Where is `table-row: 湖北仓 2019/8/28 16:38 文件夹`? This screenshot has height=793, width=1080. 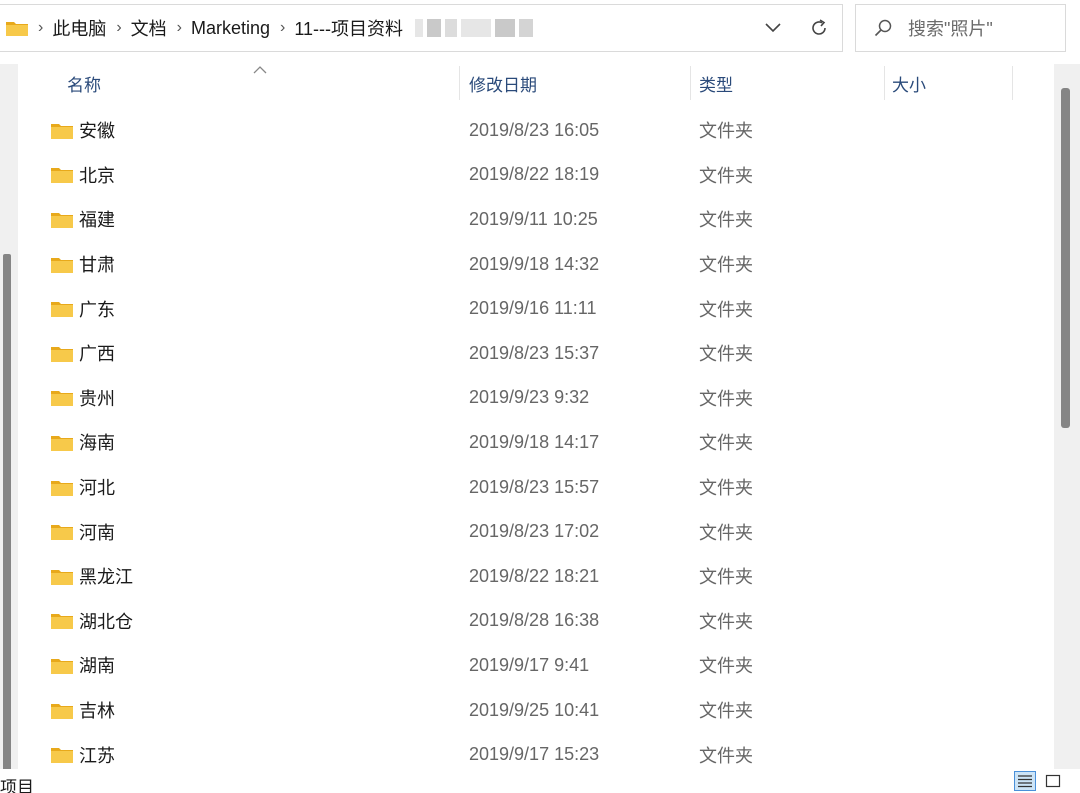
table-row: 湖北仓 2019/8/28 16:38 文件夹 is located at coordinates (537, 621).